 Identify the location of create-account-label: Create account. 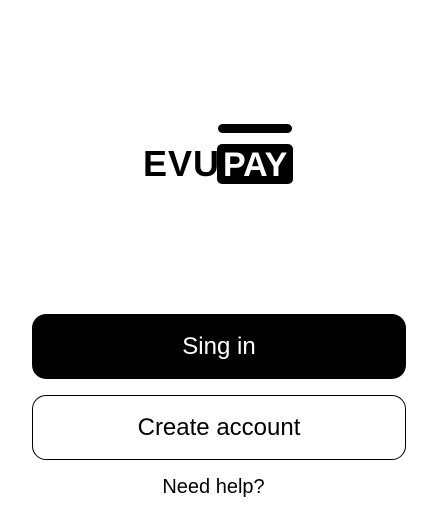
(219, 427).